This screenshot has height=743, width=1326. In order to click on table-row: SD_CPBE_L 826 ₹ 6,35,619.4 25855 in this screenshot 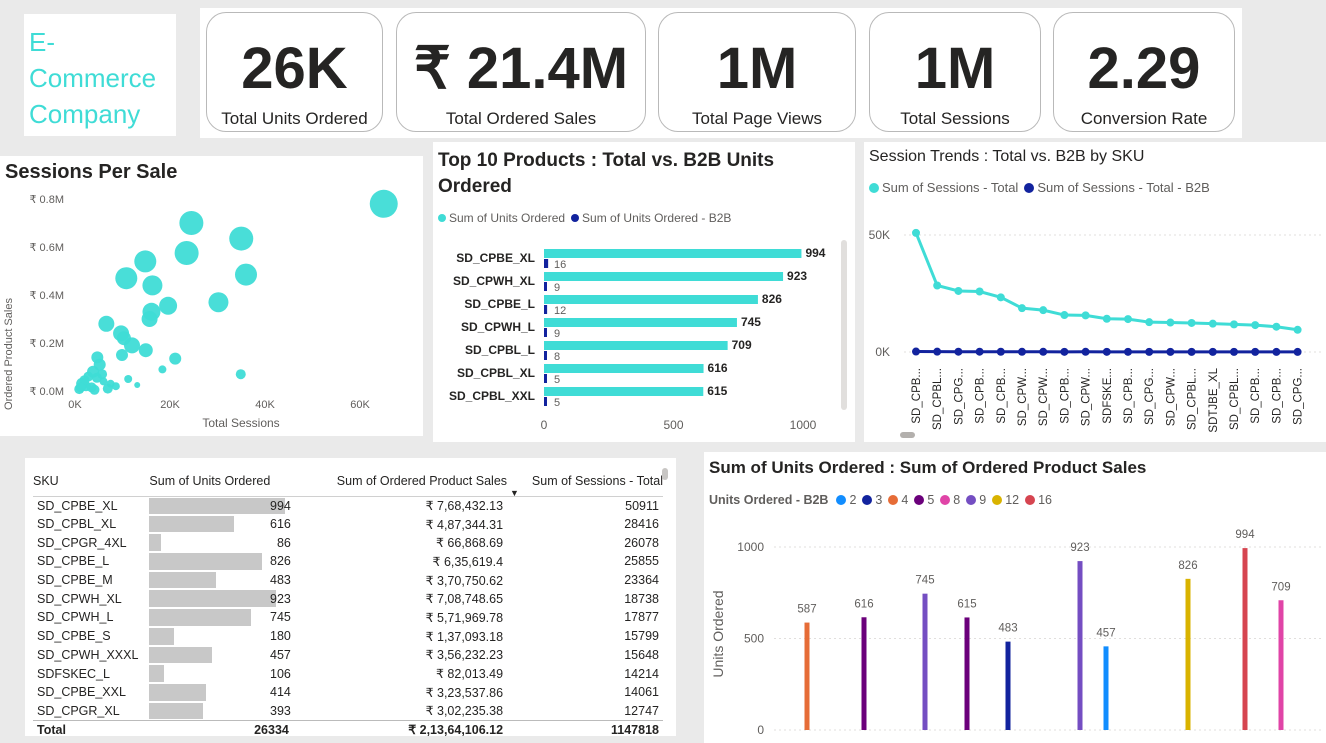, I will do `click(348, 561)`.